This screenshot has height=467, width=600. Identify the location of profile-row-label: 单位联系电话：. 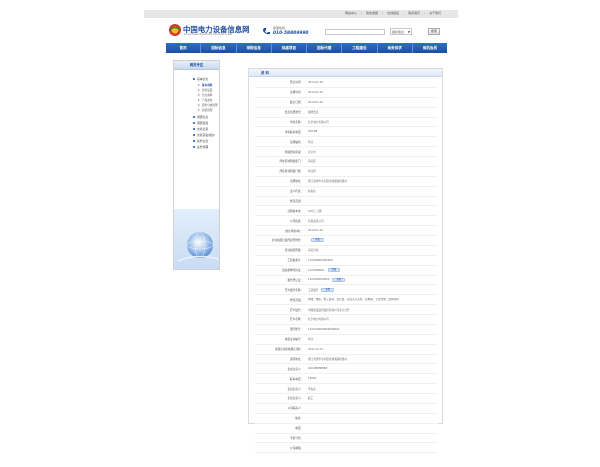
(293, 132).